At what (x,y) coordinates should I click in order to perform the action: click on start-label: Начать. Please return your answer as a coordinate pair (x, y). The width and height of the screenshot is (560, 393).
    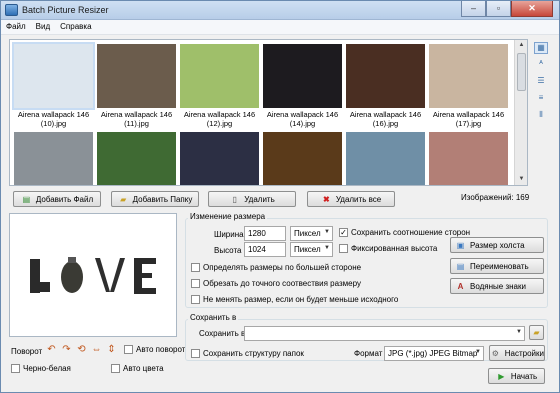
    Looking at the image, I should click on (524, 376).